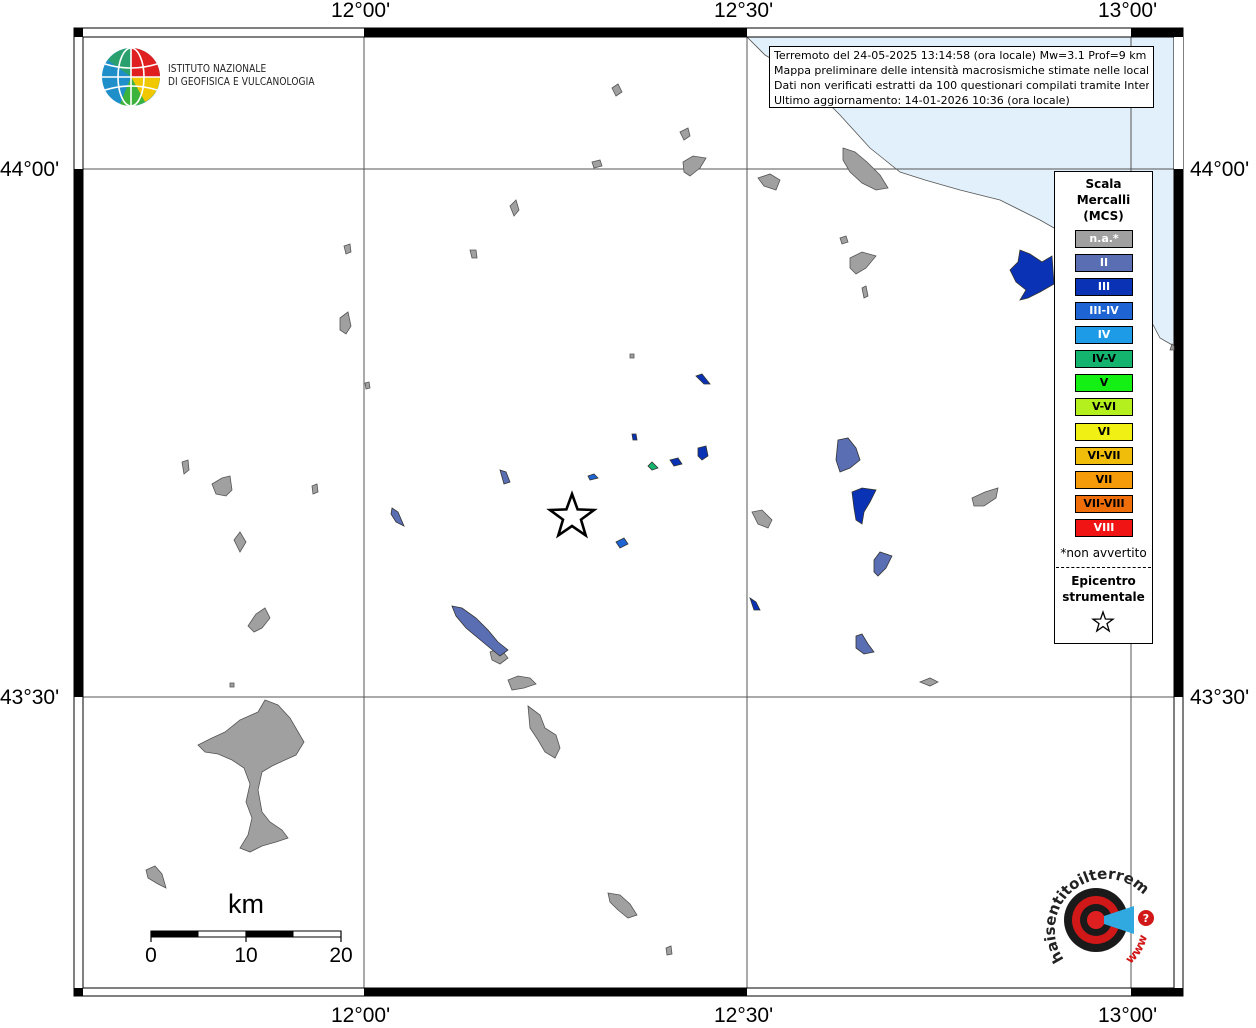  What do you see at coordinates (1104, 359) in the screenshot?
I see `legend-swatch-iv-v: IV-V` at bounding box center [1104, 359].